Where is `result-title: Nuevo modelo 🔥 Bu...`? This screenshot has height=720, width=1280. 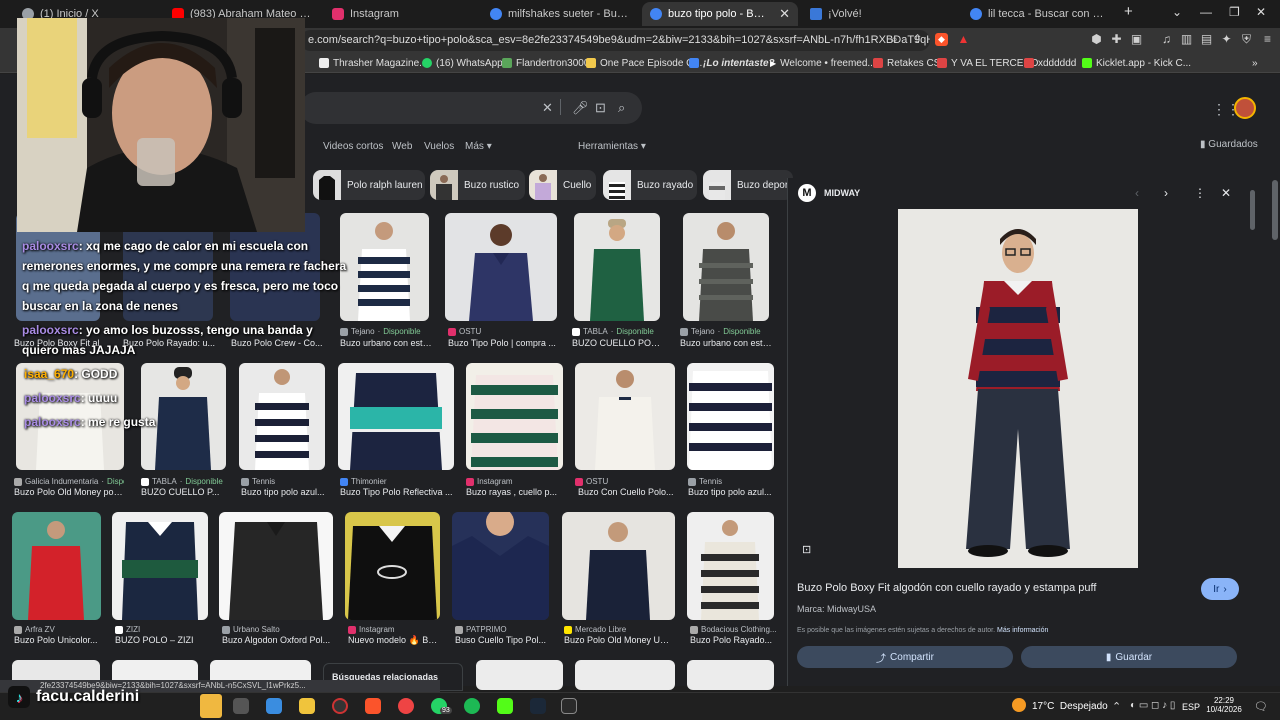 result-title: Nuevo modelo 🔥 Bu... is located at coordinates (394, 640).